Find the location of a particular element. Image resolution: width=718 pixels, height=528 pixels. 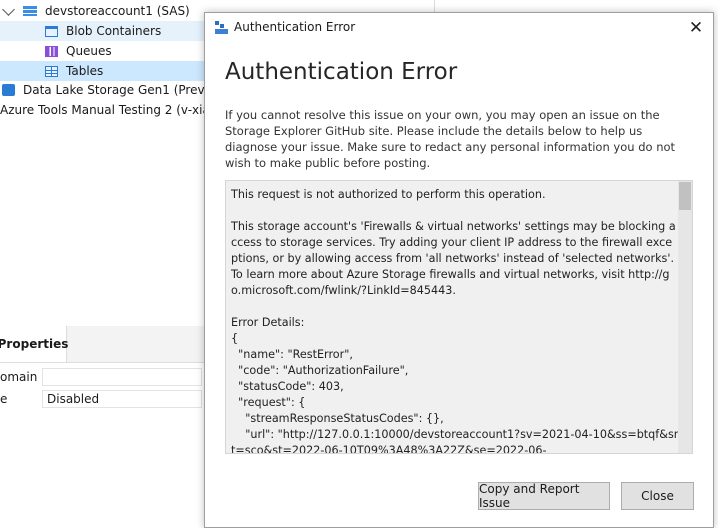

dialog-heading: Authentication Error is located at coordinates (341, 72).